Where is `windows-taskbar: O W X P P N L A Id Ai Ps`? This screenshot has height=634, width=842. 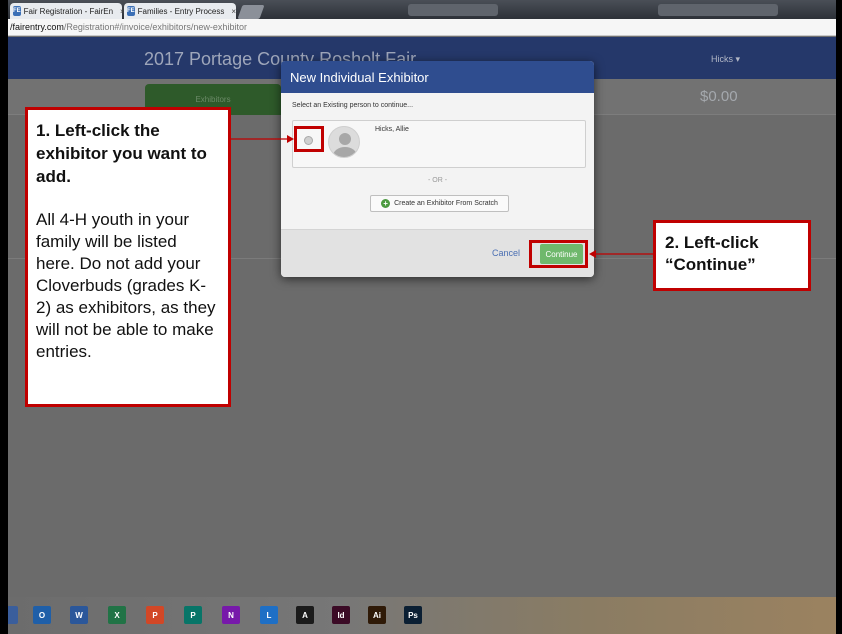 windows-taskbar: O W X P P N L A Id Ai Ps is located at coordinates (422, 615).